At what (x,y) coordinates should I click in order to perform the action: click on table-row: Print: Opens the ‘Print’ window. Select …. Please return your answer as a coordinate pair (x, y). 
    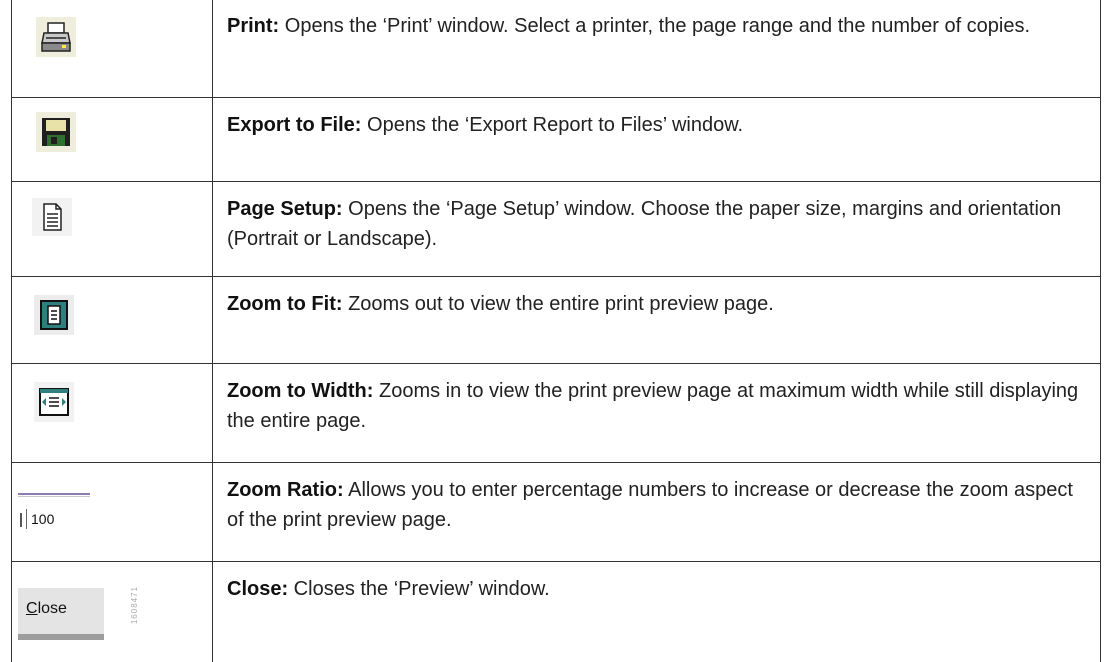
    Looking at the image, I should click on (556, 49).